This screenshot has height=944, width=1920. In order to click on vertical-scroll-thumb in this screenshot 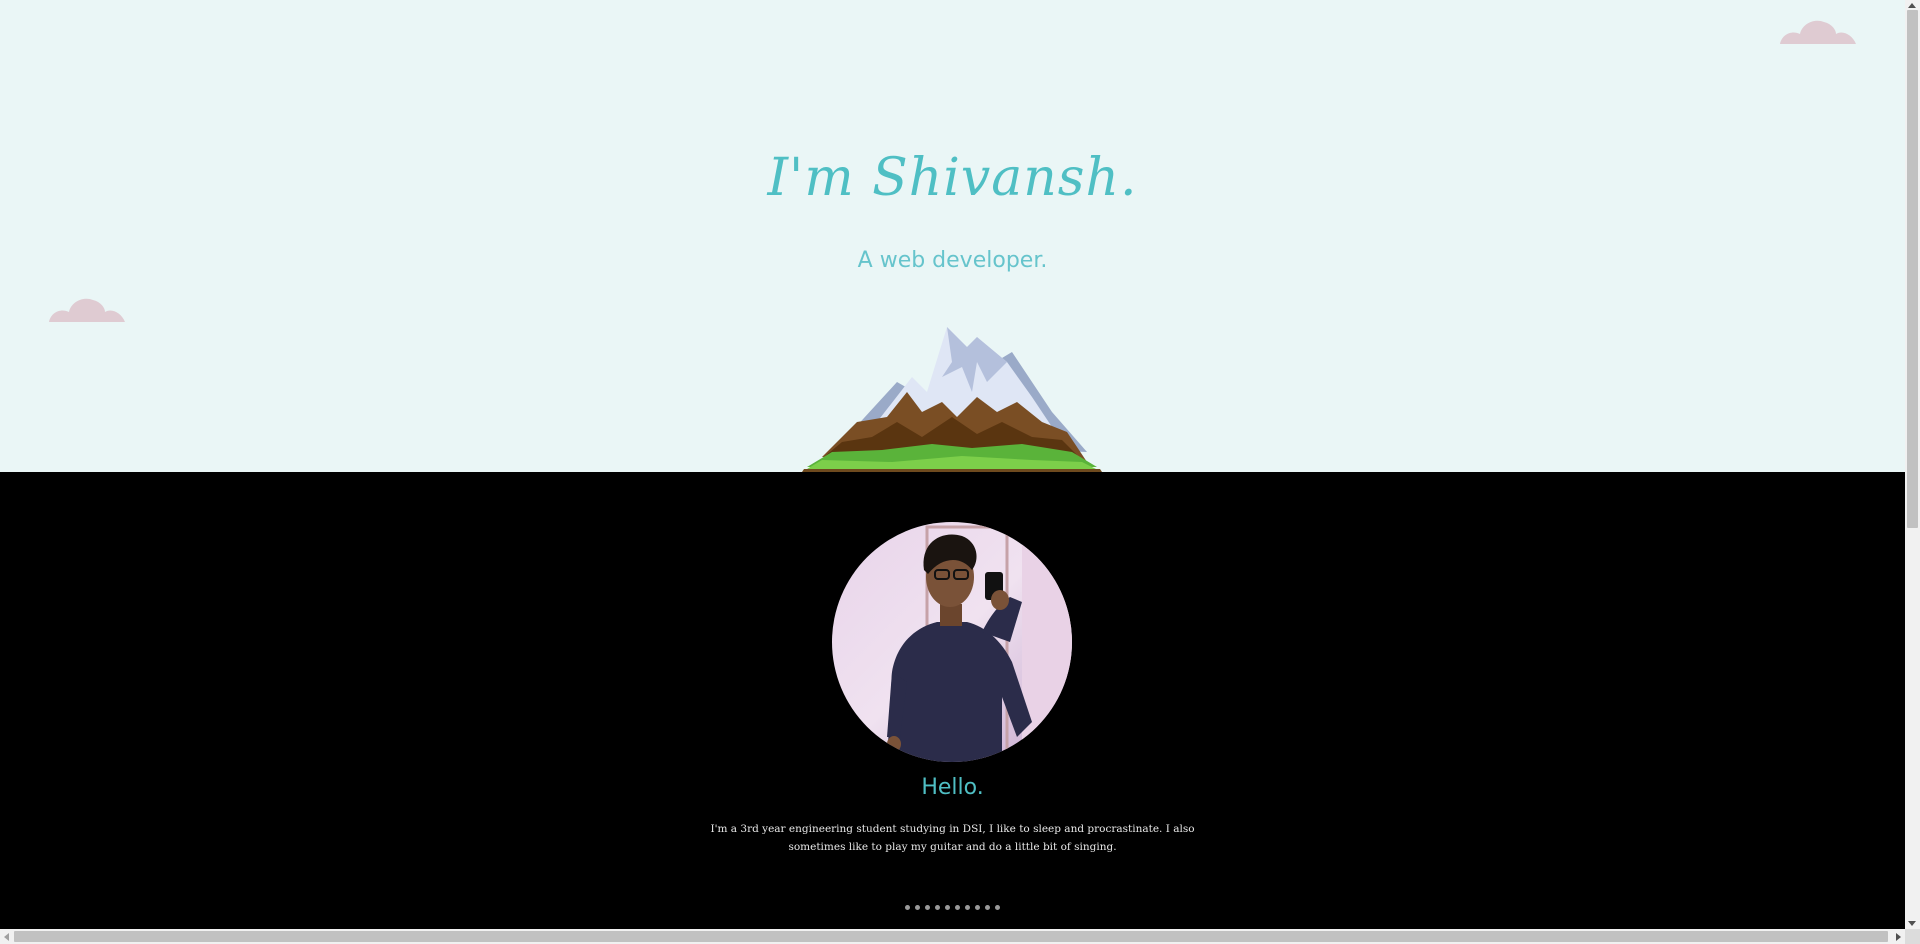, I will do `click(1912, 269)`.